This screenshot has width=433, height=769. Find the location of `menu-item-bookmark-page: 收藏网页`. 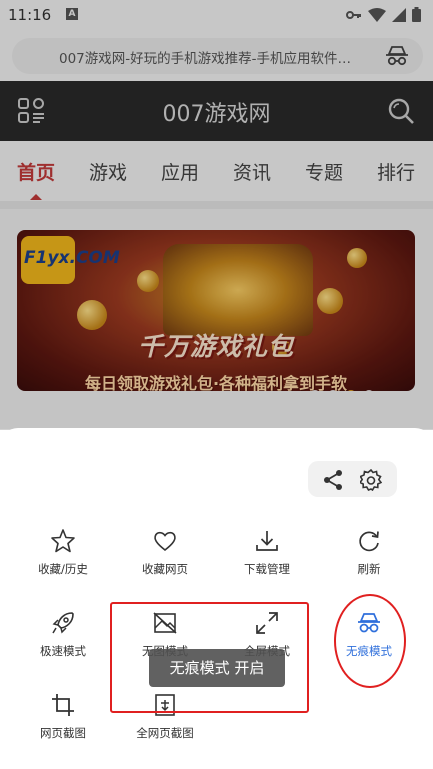

menu-item-bookmark-page: 收藏网页 is located at coordinates (165, 552).